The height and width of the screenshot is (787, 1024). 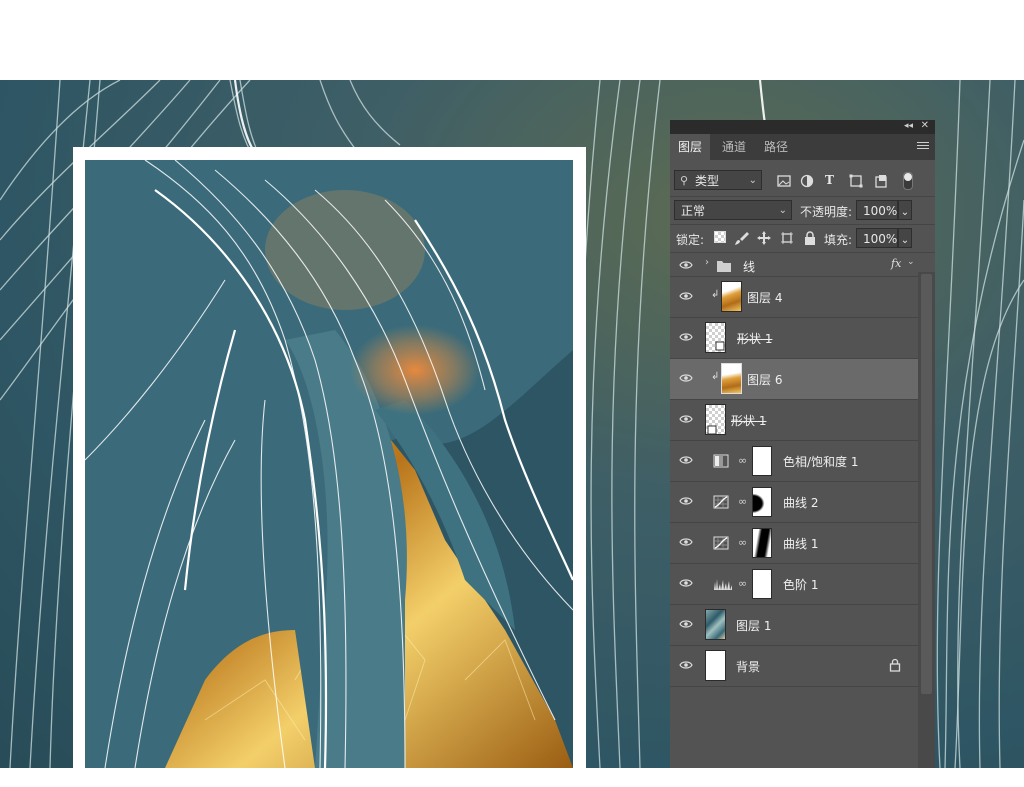 I want to click on fill-input: 100%, so click(x=877, y=238).